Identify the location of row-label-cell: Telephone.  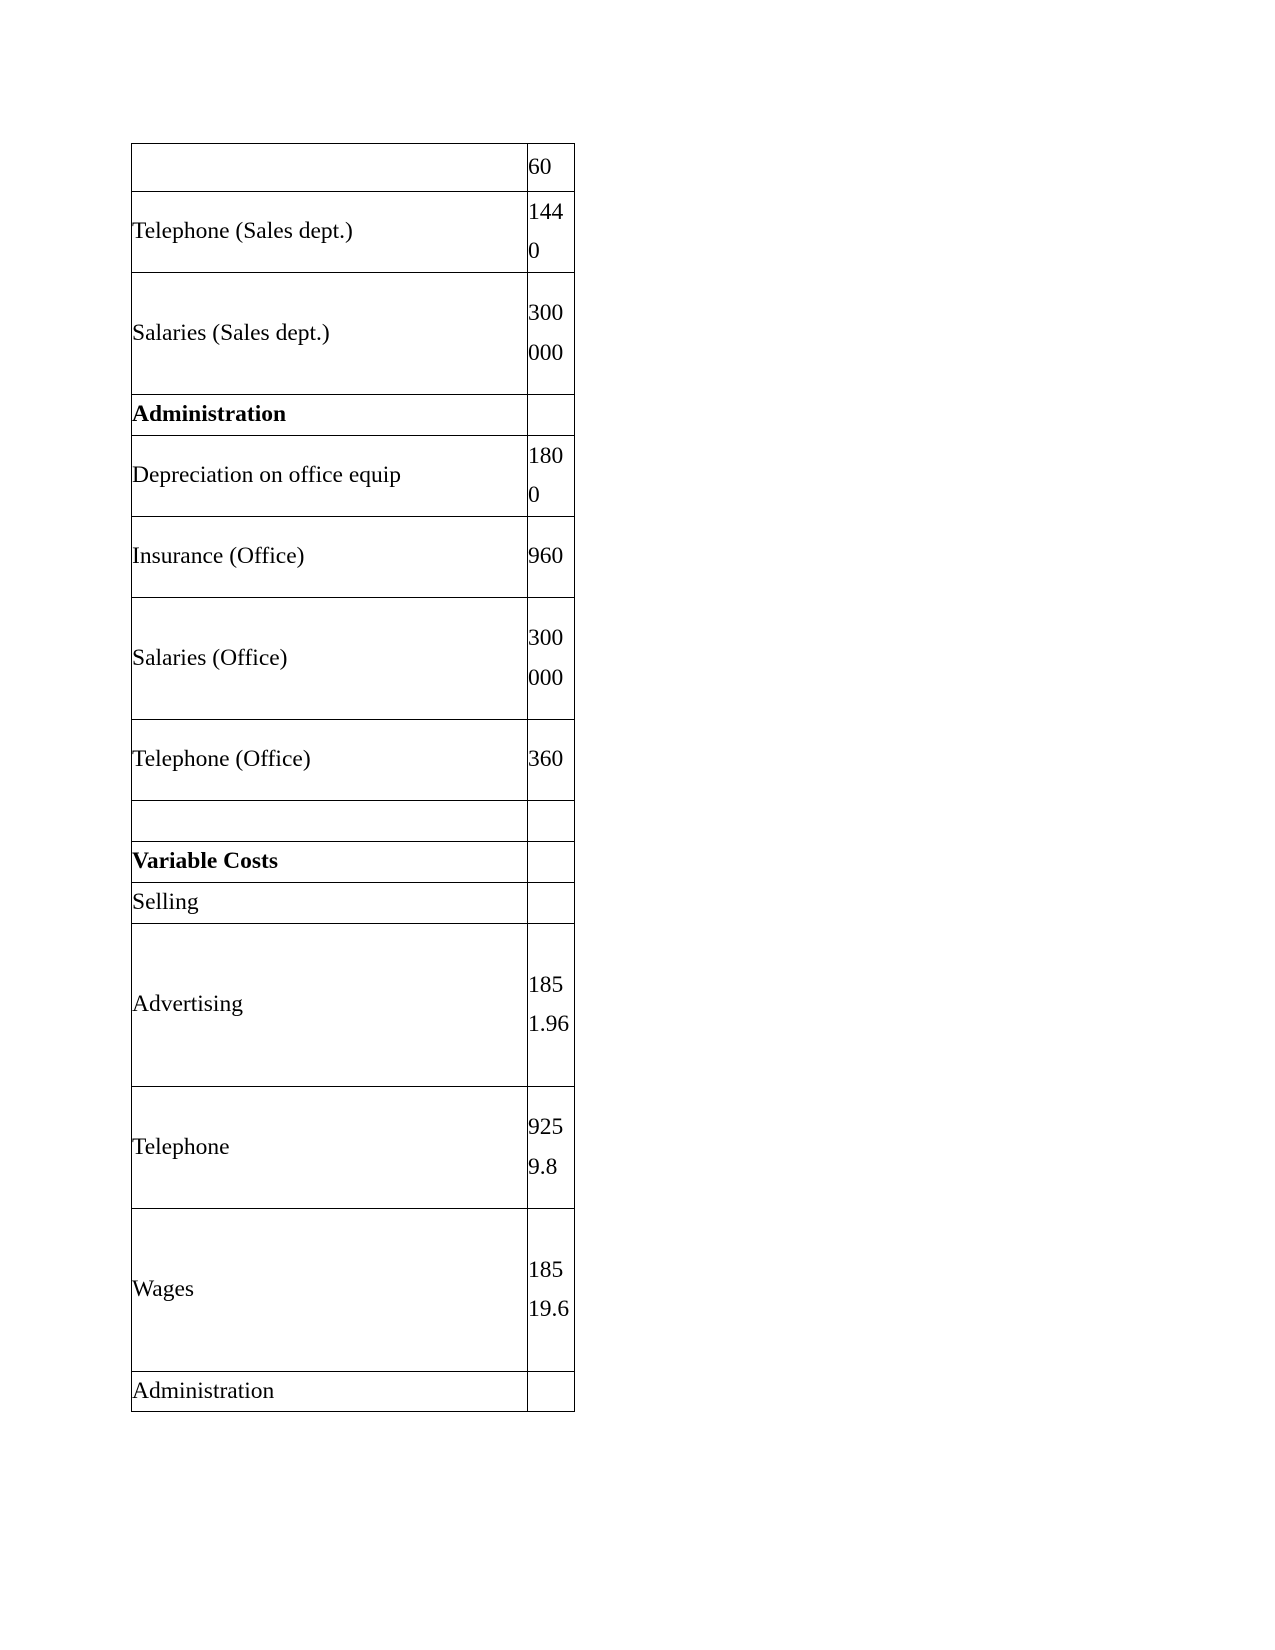
(329, 1147).